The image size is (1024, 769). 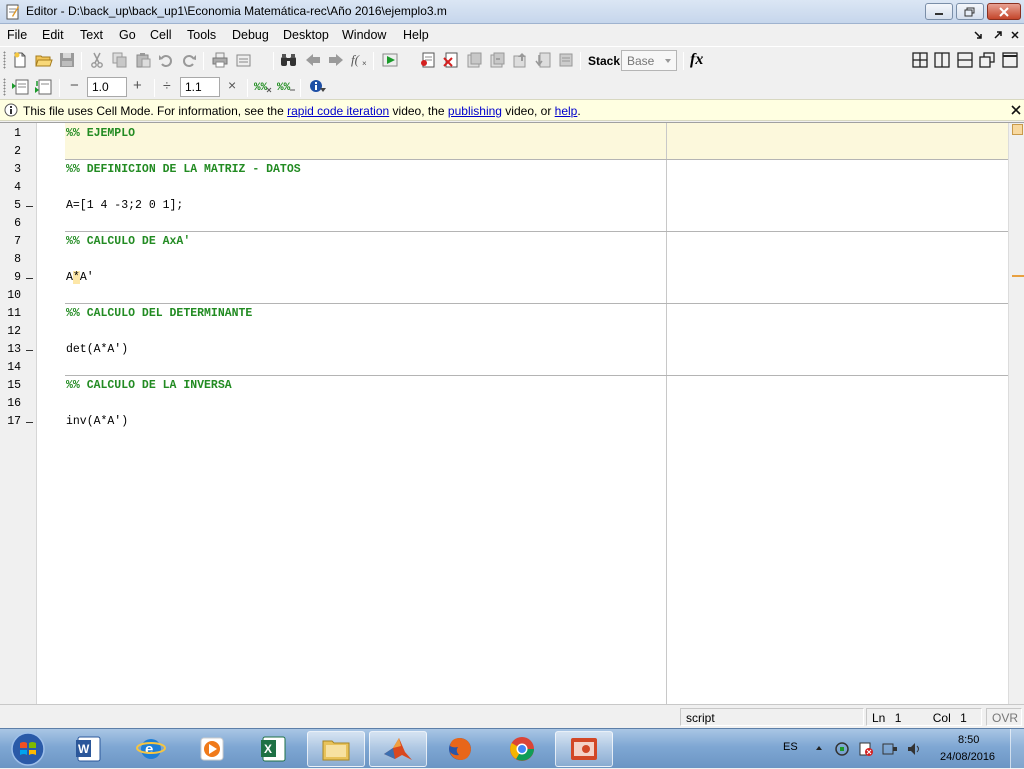 What do you see at coordinates (890, 749) in the screenshot?
I see `power-tray-icon` at bounding box center [890, 749].